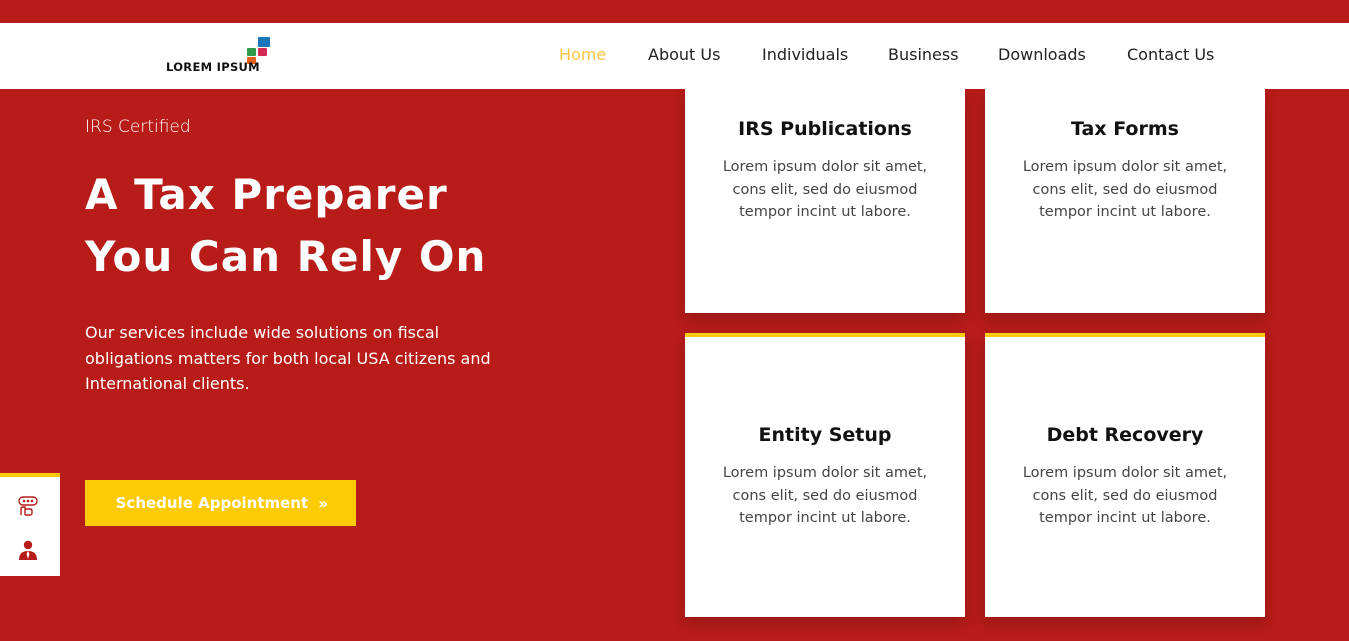  I want to click on card-title: Tax Forms, so click(1125, 129).